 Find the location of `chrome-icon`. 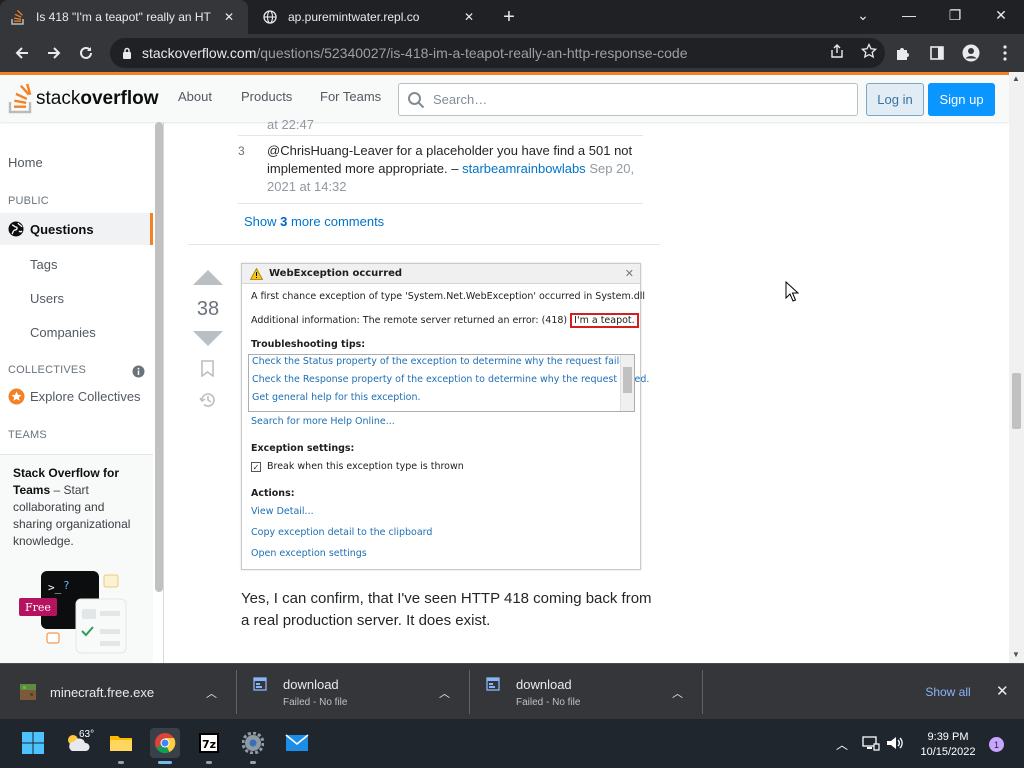

chrome-icon is located at coordinates (165, 743).